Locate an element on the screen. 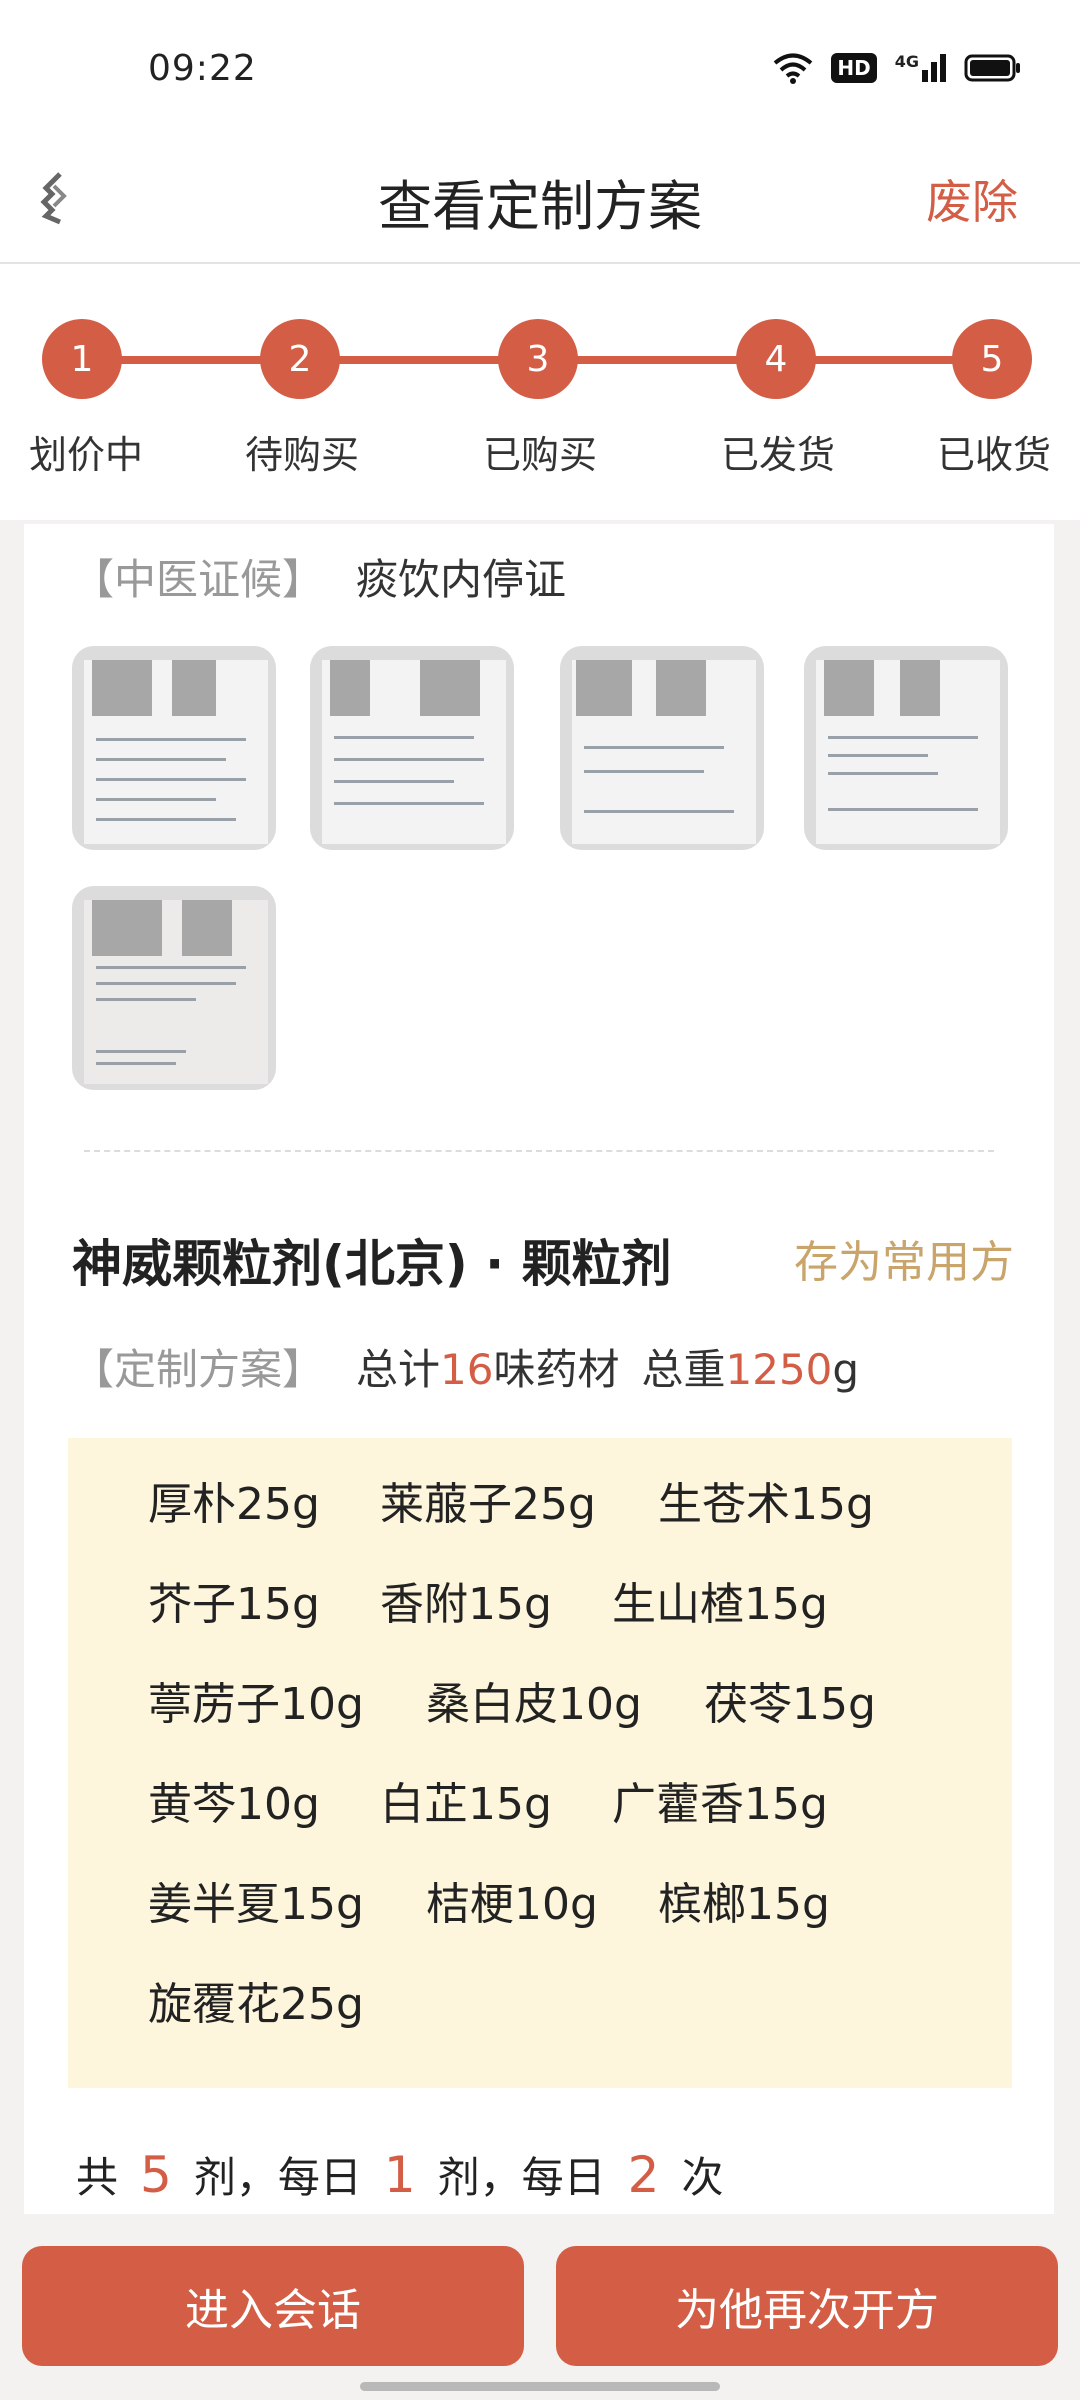 The image size is (1080, 2400). herb-item: 生苍术15g is located at coordinates (766, 1504).